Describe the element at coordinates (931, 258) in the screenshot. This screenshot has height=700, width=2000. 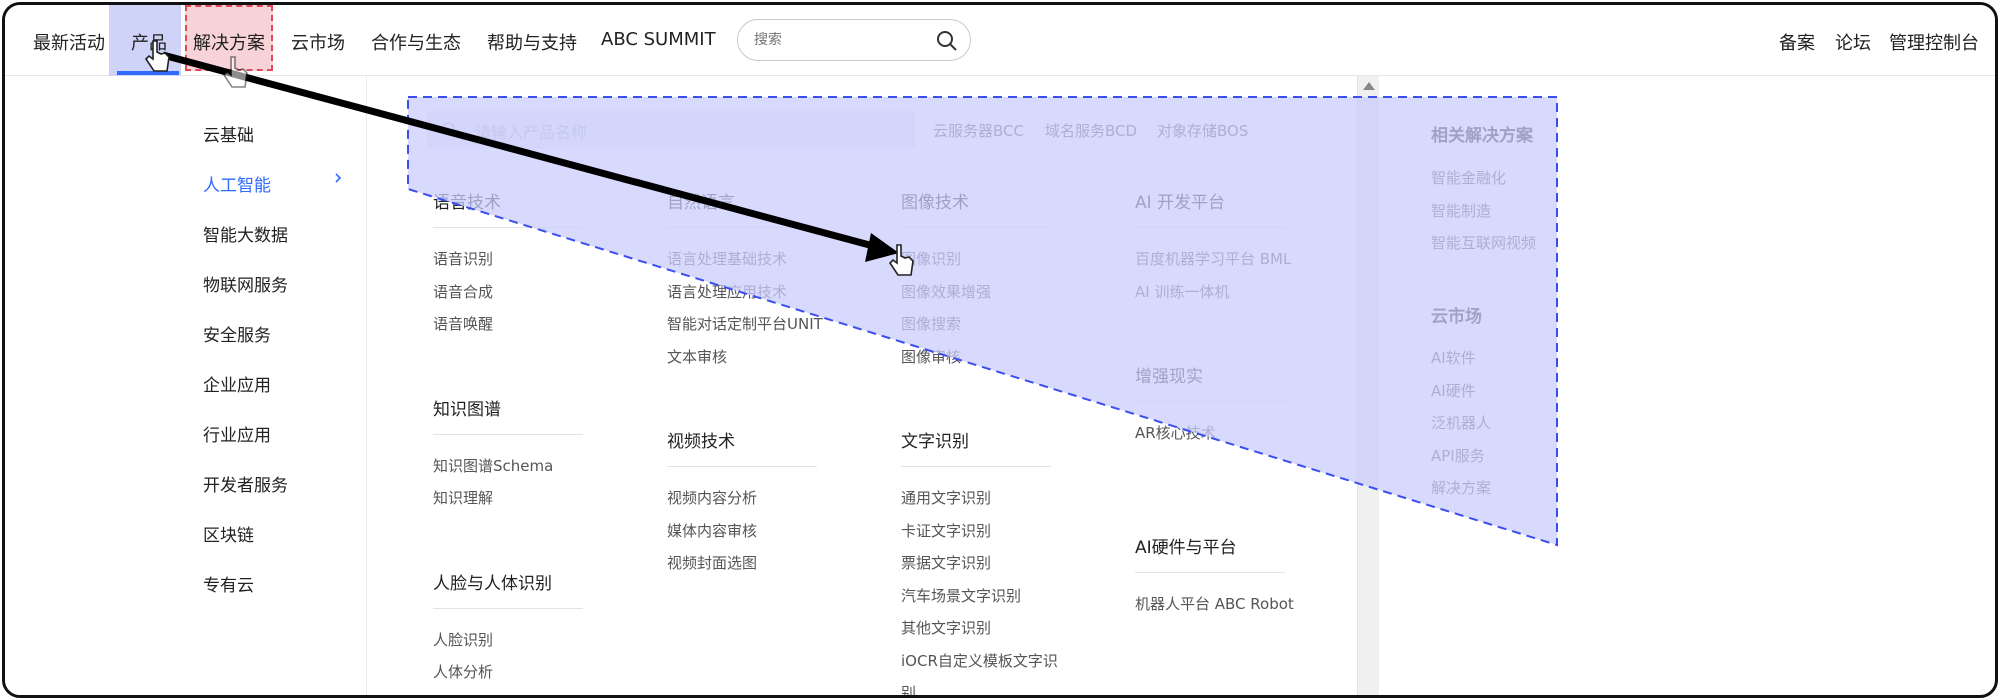
I see `product-link: 图像识别` at that location.